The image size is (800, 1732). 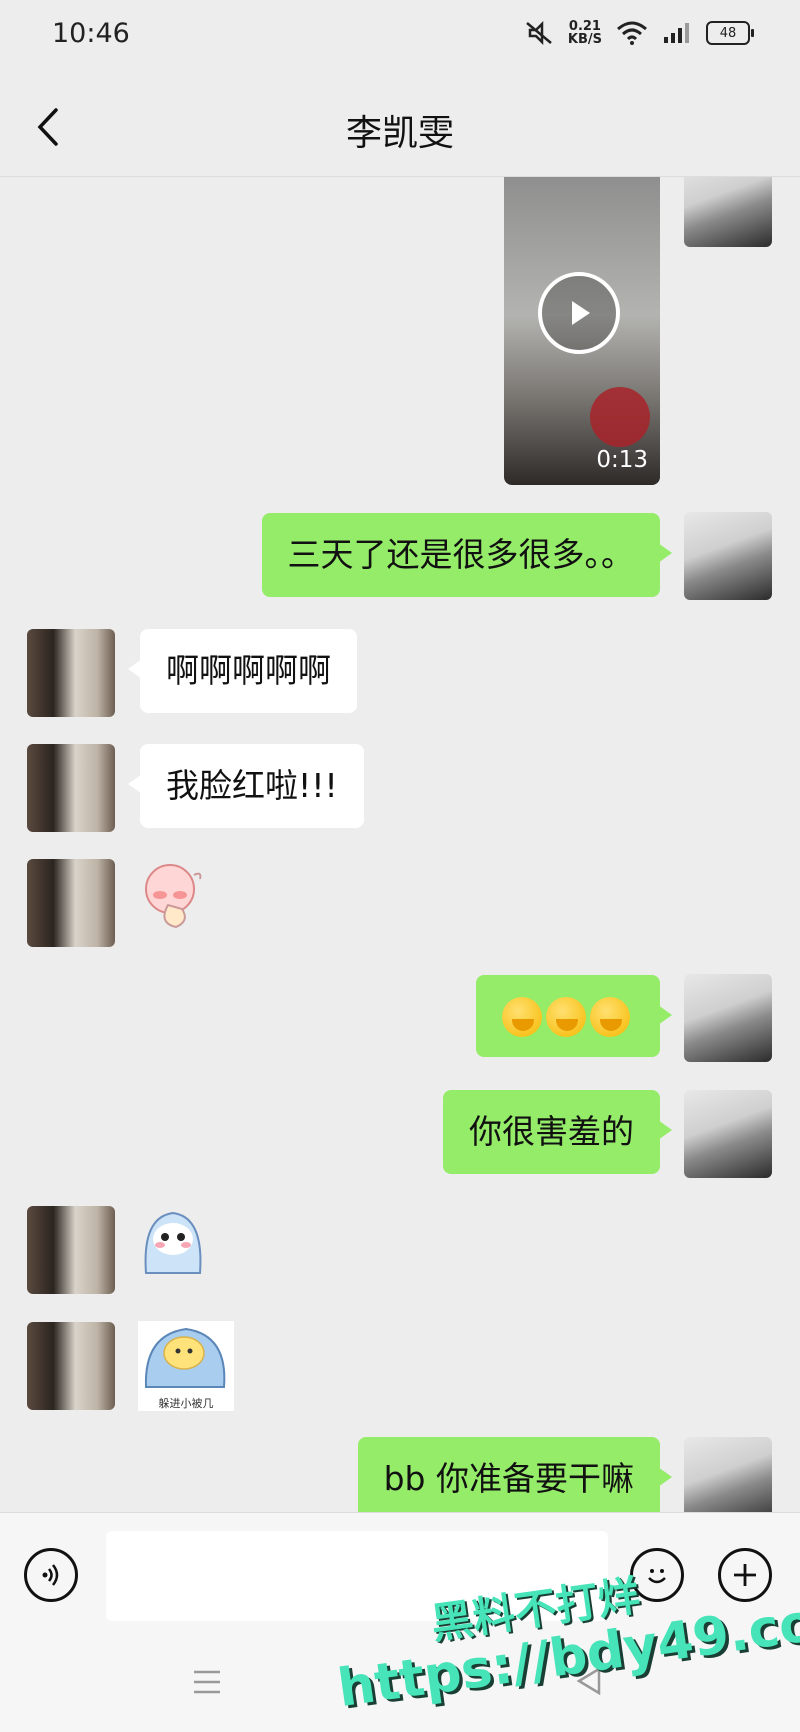 I want to click on message-bubble-received: 我脸红啦!!!, so click(x=246, y=786).